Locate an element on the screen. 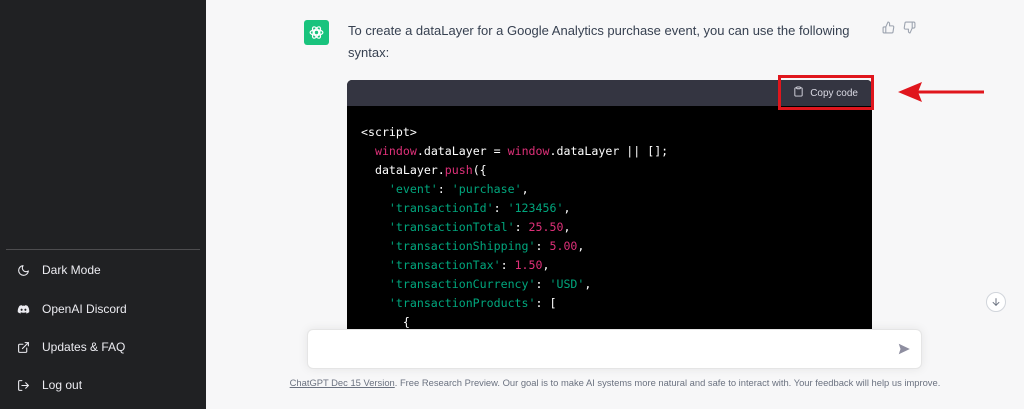 Image resolution: width=1024 pixels, height=409 pixels. prompt-input is located at coordinates (600, 349).